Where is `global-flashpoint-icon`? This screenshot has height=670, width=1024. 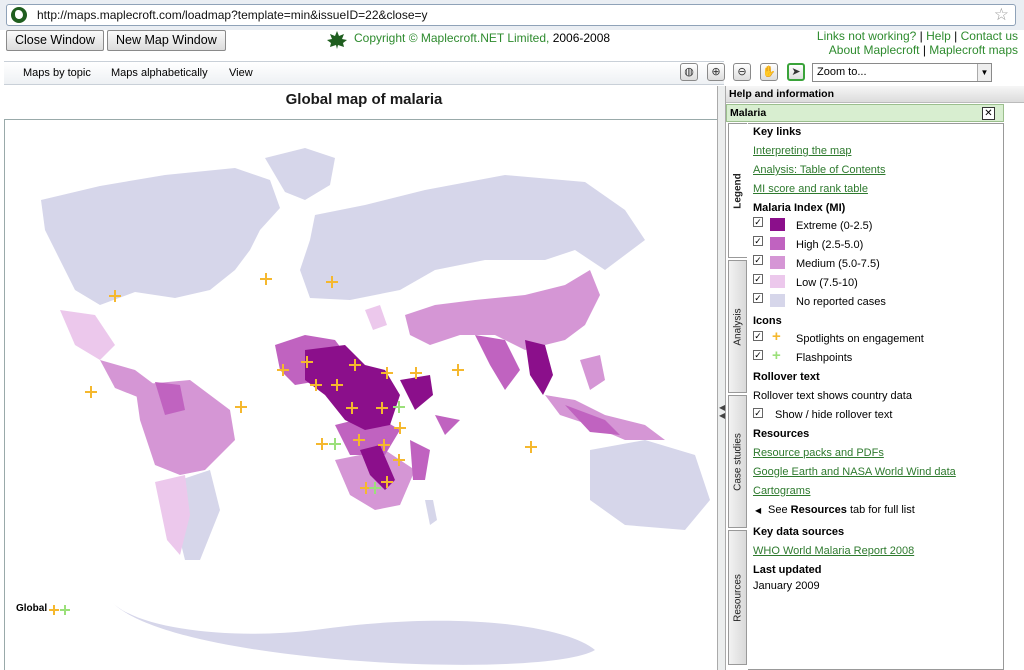
global-flashpoint-icon is located at coordinates (65, 610).